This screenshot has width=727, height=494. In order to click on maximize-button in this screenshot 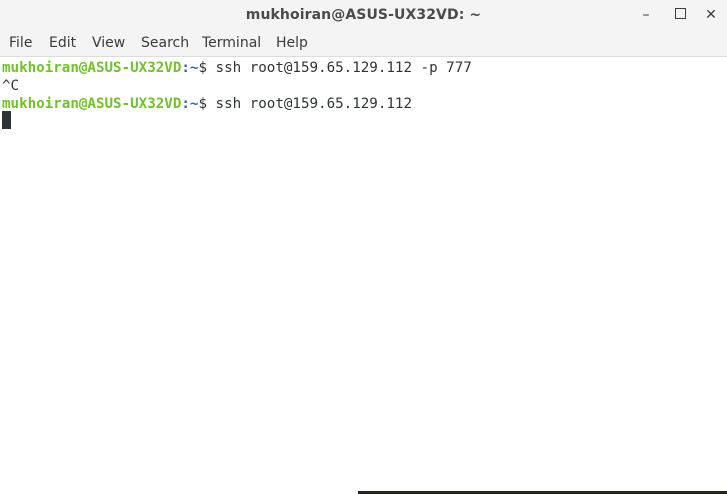, I will do `click(680, 15)`.